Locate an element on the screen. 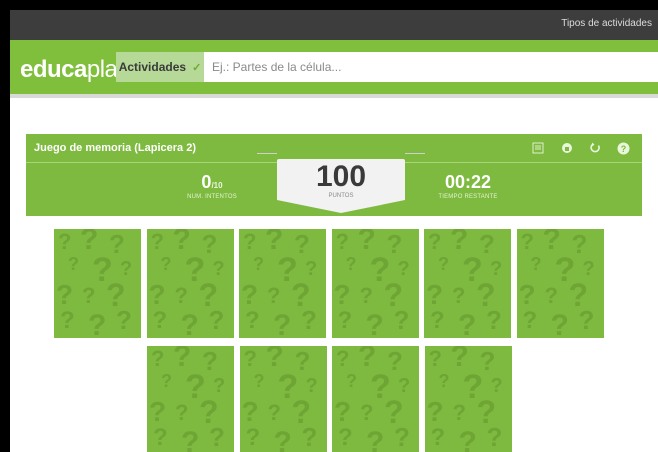  activities-dropdown-button: Actividades ✓ is located at coordinates (160, 67).